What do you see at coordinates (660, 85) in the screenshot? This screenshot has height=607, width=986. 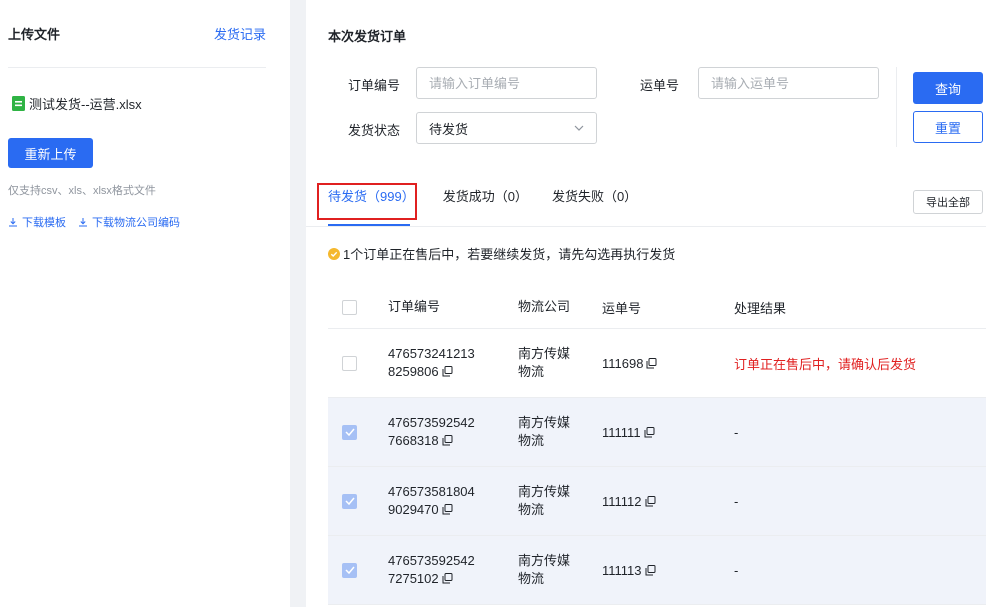 I see `waybill-number-label: 运单号` at bounding box center [660, 85].